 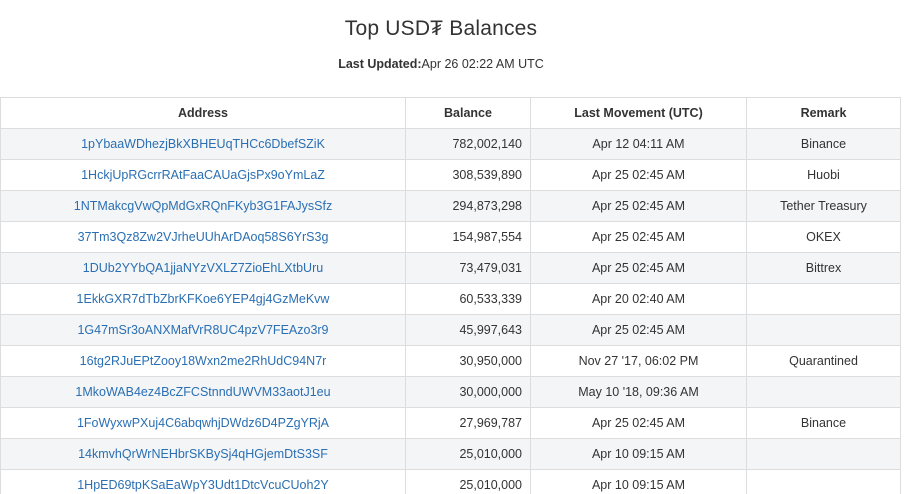 What do you see at coordinates (823, 237) in the screenshot?
I see `remark-cell: OKEX` at bounding box center [823, 237].